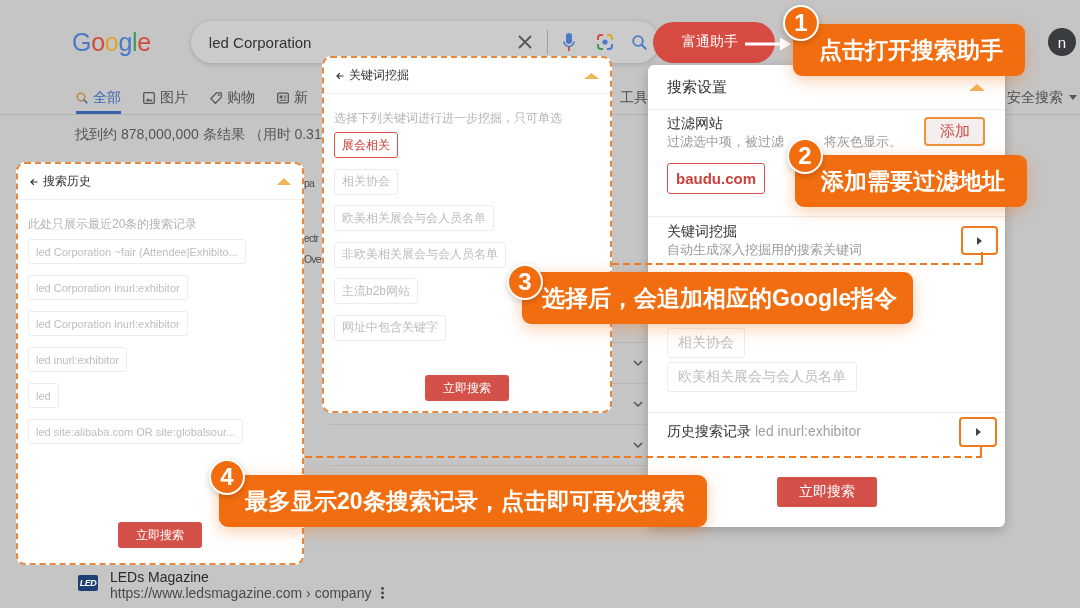  Describe the element at coordinates (111, 42) in the screenshot. I see `logo: Google` at that location.